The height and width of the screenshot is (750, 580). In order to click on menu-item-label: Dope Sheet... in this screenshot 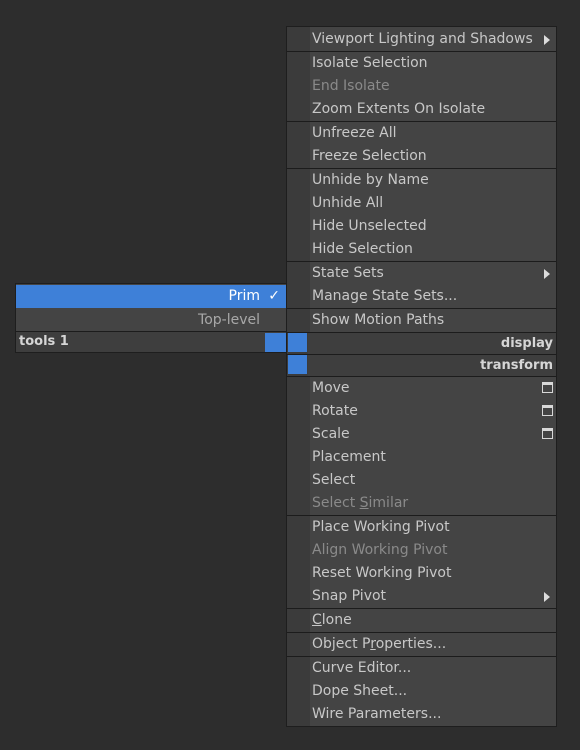, I will do `click(360, 691)`.